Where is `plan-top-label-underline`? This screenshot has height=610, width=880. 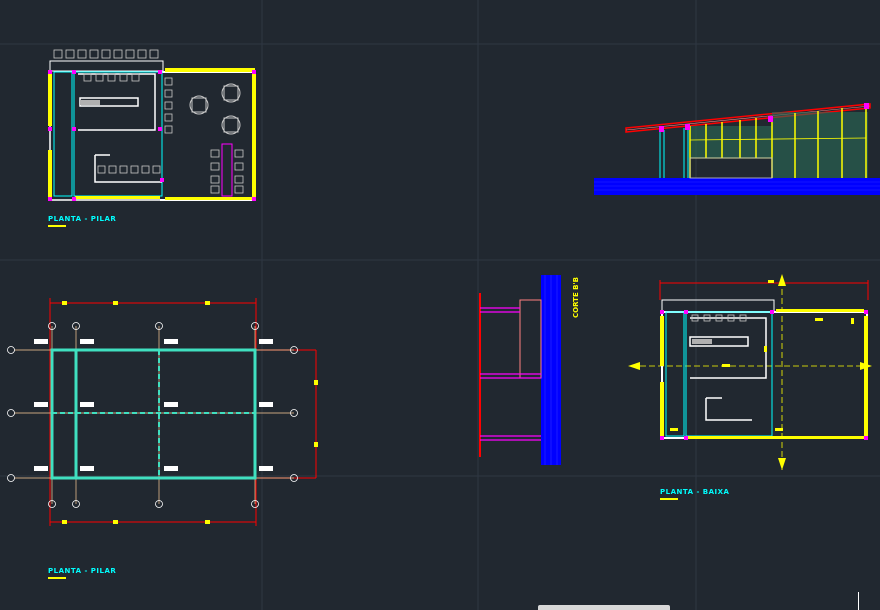
plan-top-label-underline is located at coordinates (57, 226).